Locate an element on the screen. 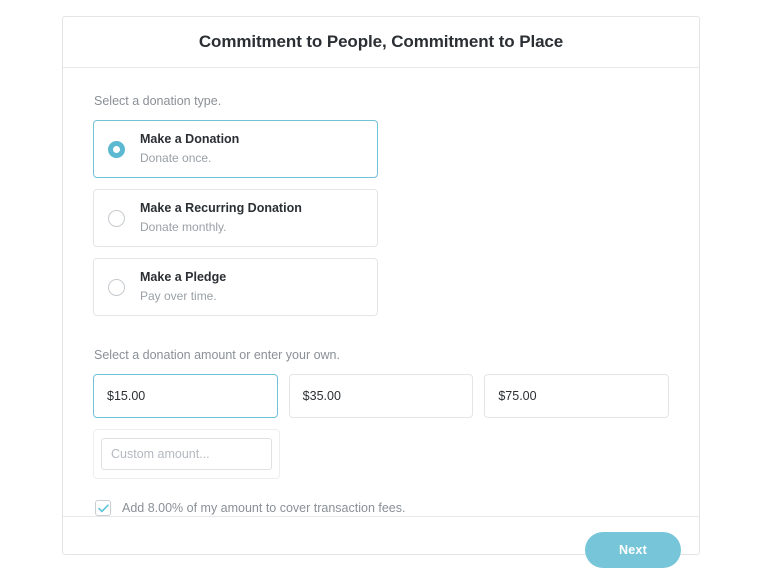  next-button: Next is located at coordinates (633, 549).